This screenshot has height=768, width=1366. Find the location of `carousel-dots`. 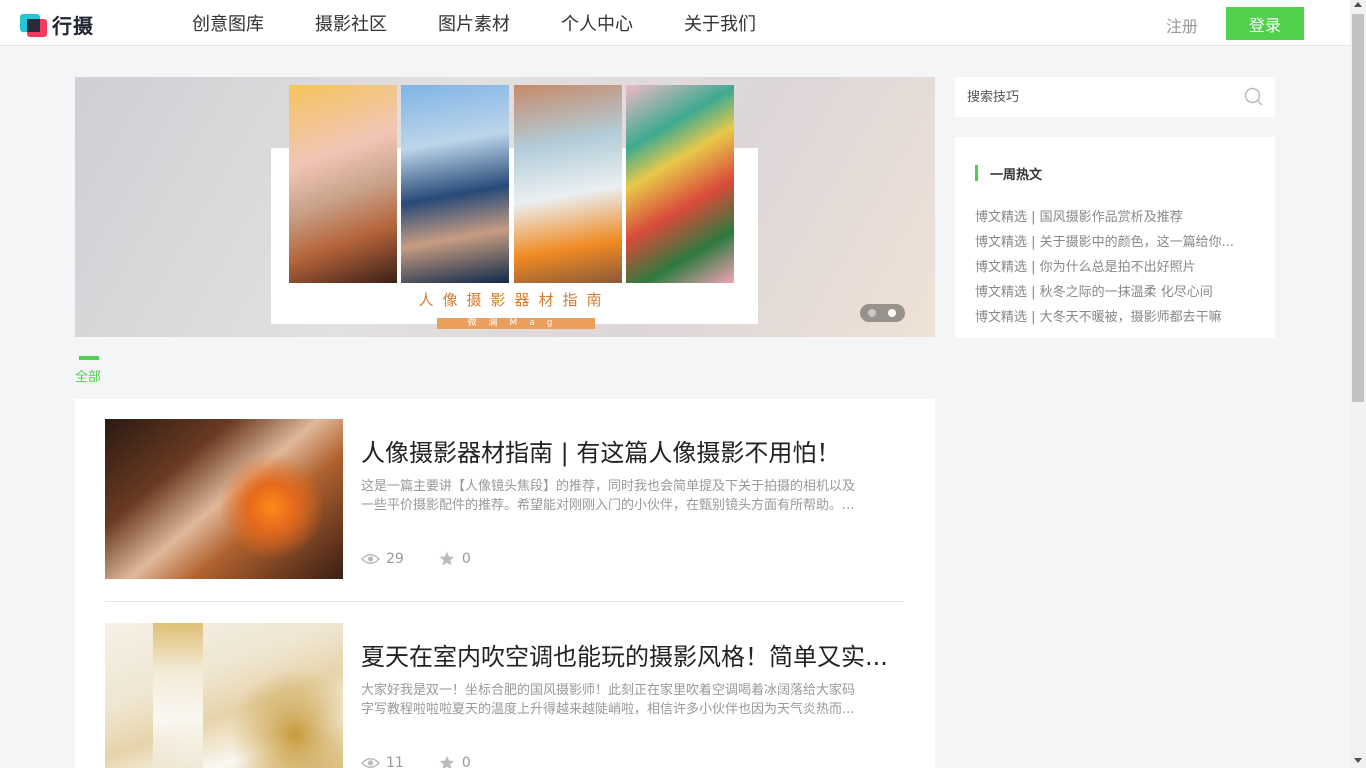

carousel-dots is located at coordinates (882, 313).